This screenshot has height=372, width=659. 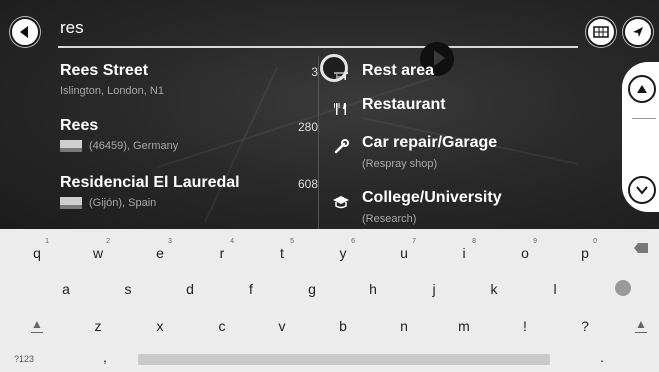 What do you see at coordinates (128, 289) in the screenshot?
I see `key-s: s` at bounding box center [128, 289].